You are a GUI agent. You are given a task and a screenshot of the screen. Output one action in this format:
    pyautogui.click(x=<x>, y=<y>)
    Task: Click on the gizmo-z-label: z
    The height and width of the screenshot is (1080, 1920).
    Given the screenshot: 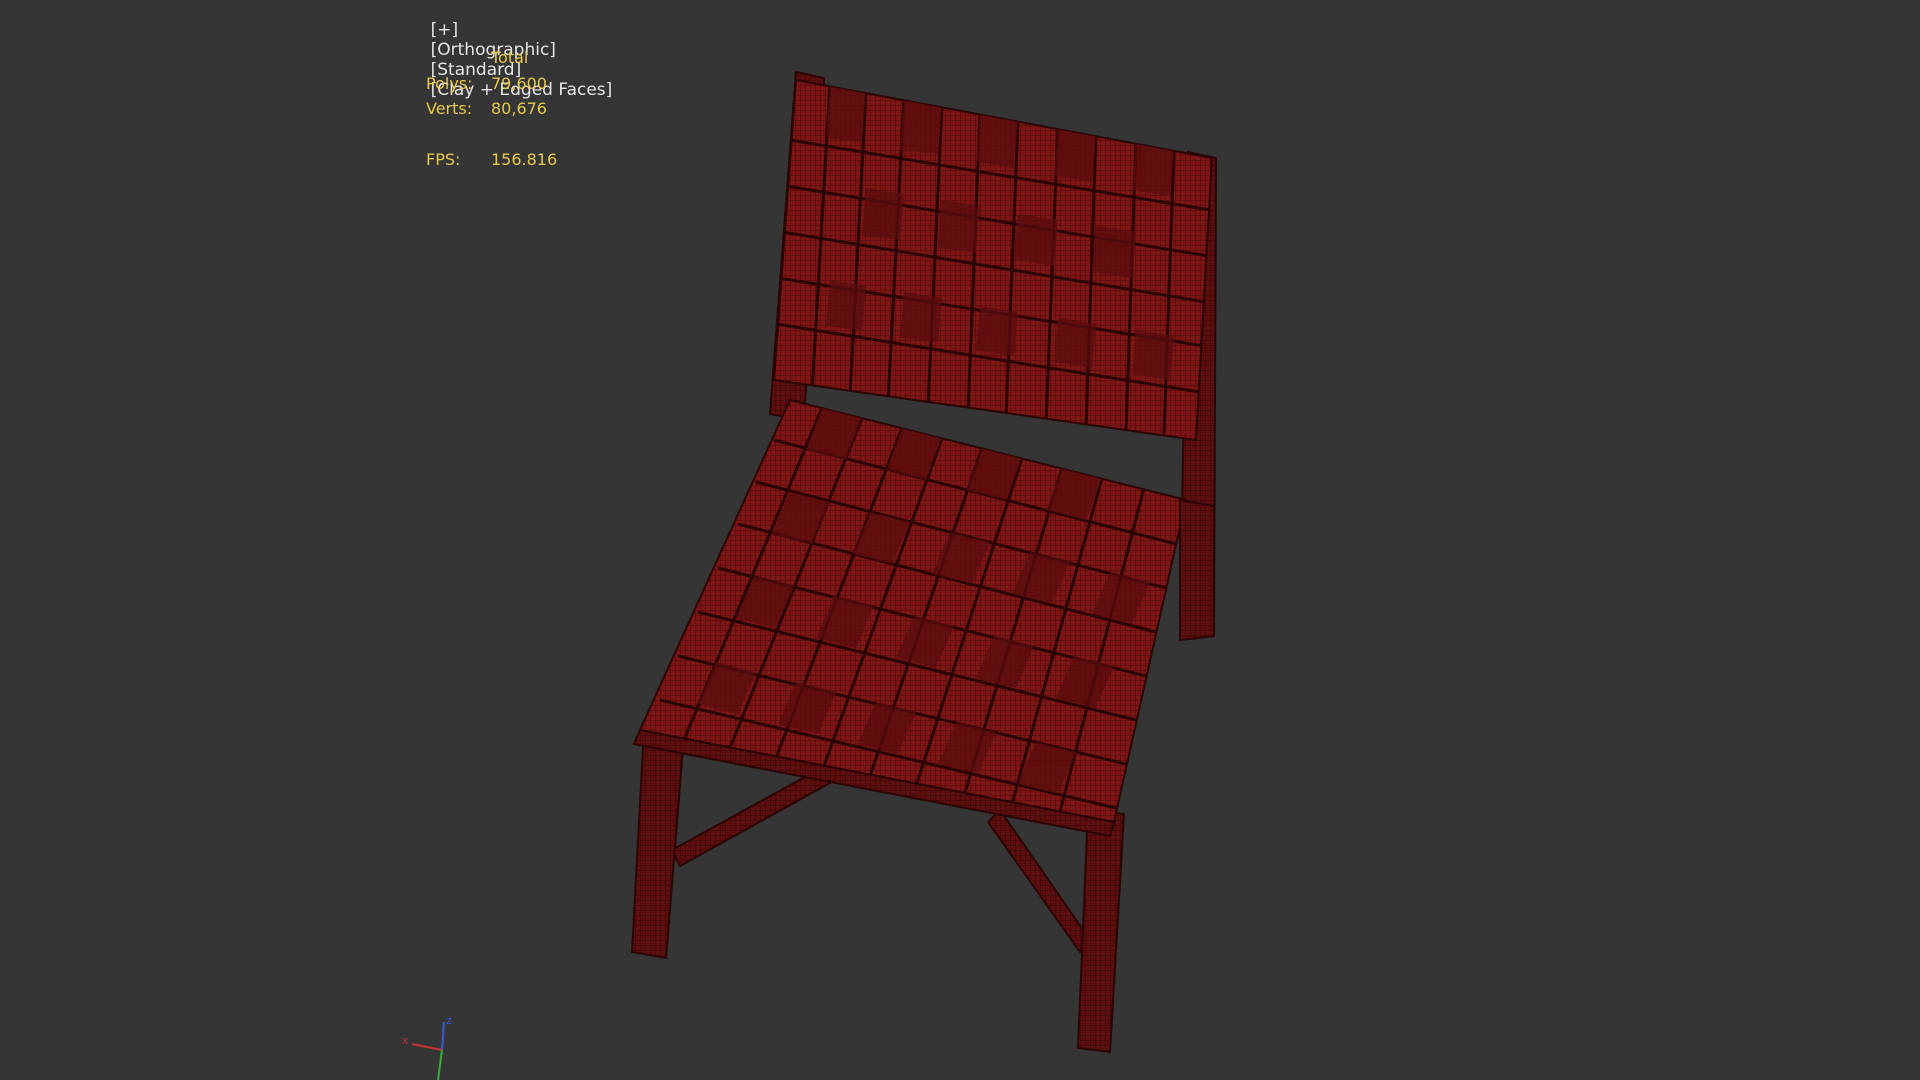 What is the action you would take?
    pyautogui.click(x=449, y=1020)
    